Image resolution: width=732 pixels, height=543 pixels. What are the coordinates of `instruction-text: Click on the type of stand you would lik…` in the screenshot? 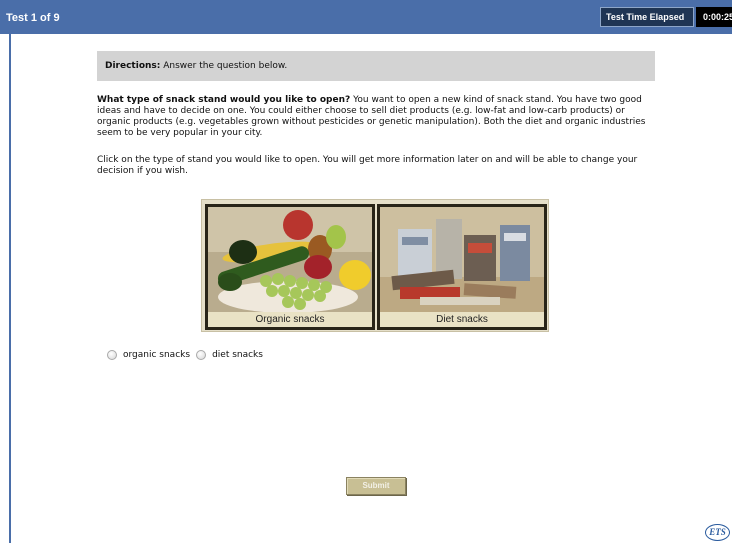 It's located at (367, 165).